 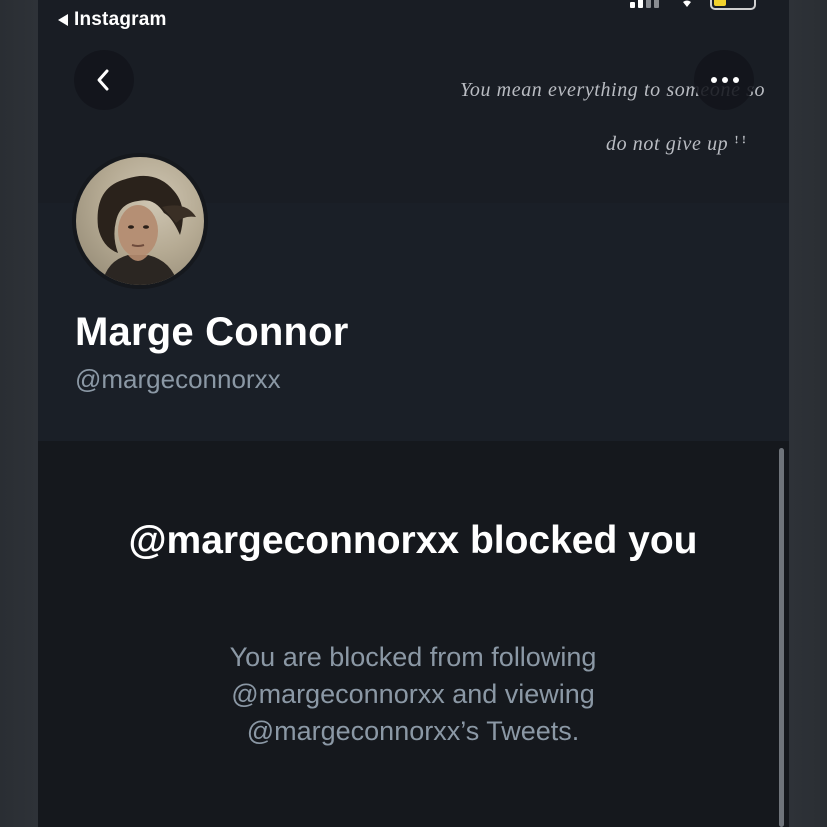 What do you see at coordinates (413, 540) in the screenshot?
I see `blocked-title: @margeconnorxx blocked you` at bounding box center [413, 540].